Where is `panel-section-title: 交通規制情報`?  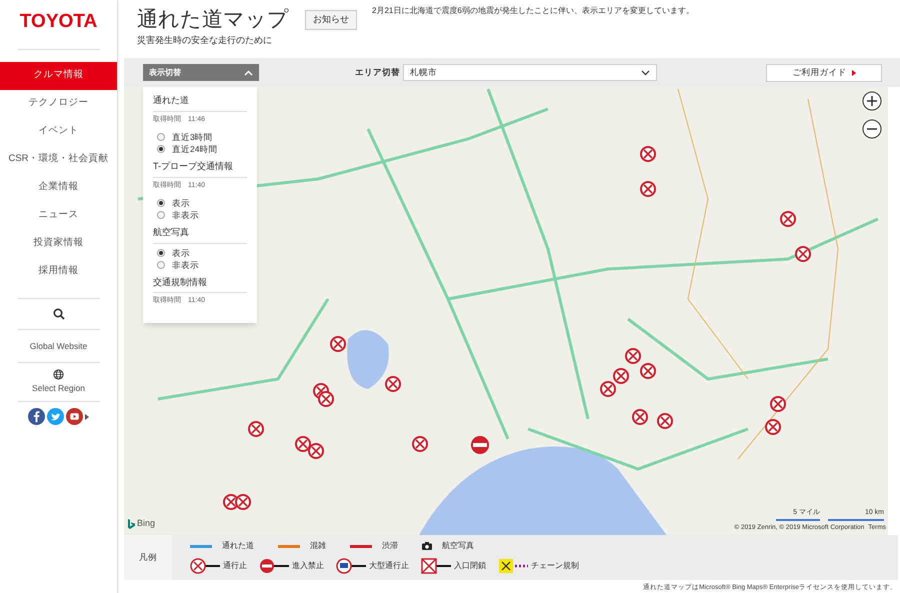
panel-section-title: 交通規制情報 is located at coordinates (200, 285).